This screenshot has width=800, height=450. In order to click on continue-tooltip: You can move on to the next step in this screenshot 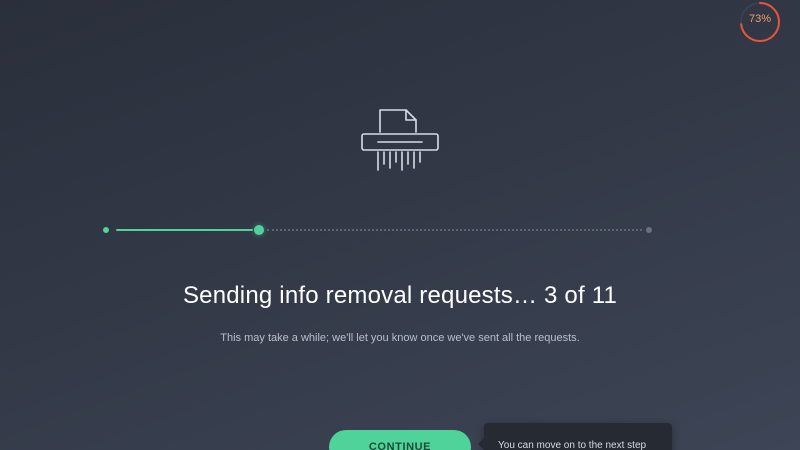, I will do `click(575, 436)`.